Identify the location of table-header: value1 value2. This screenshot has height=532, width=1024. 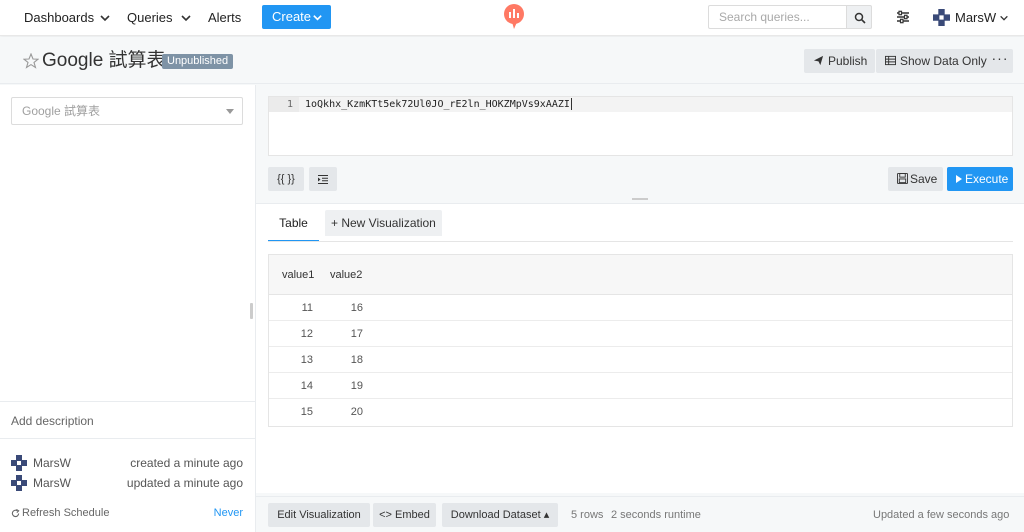
(640, 275).